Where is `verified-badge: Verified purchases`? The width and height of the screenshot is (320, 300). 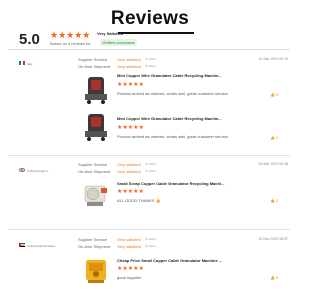
verified-badge: Verified purchases is located at coordinates (118, 42).